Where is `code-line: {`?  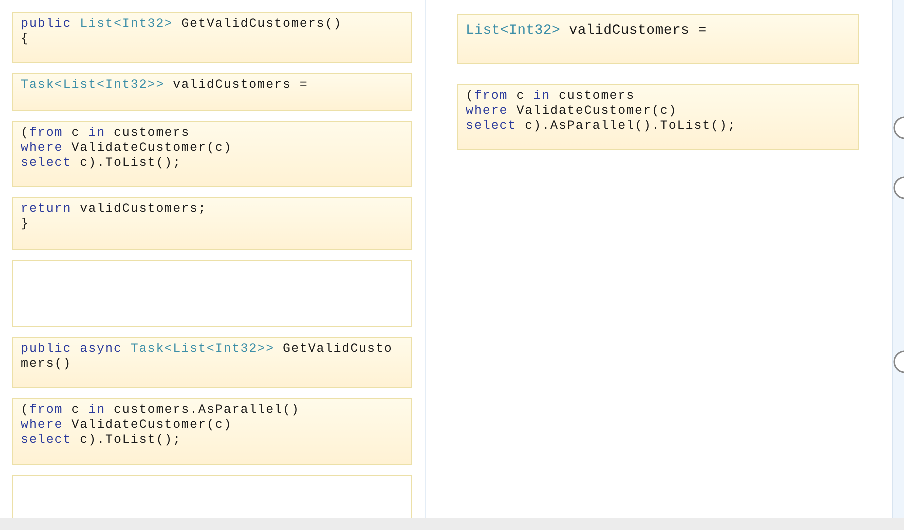 code-line: { is located at coordinates (25, 39).